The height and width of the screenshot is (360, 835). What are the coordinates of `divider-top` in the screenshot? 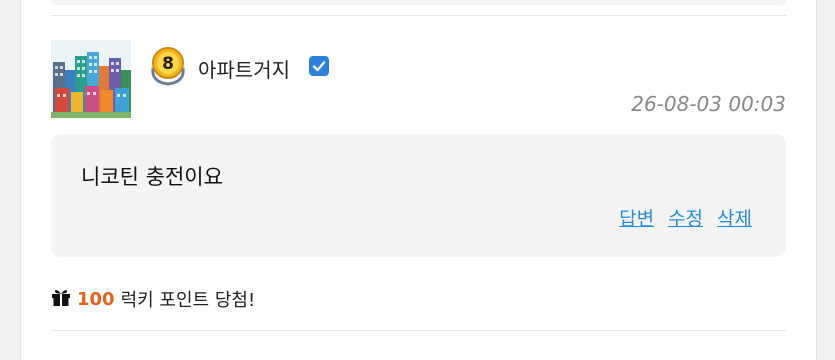 It's located at (418, 15).